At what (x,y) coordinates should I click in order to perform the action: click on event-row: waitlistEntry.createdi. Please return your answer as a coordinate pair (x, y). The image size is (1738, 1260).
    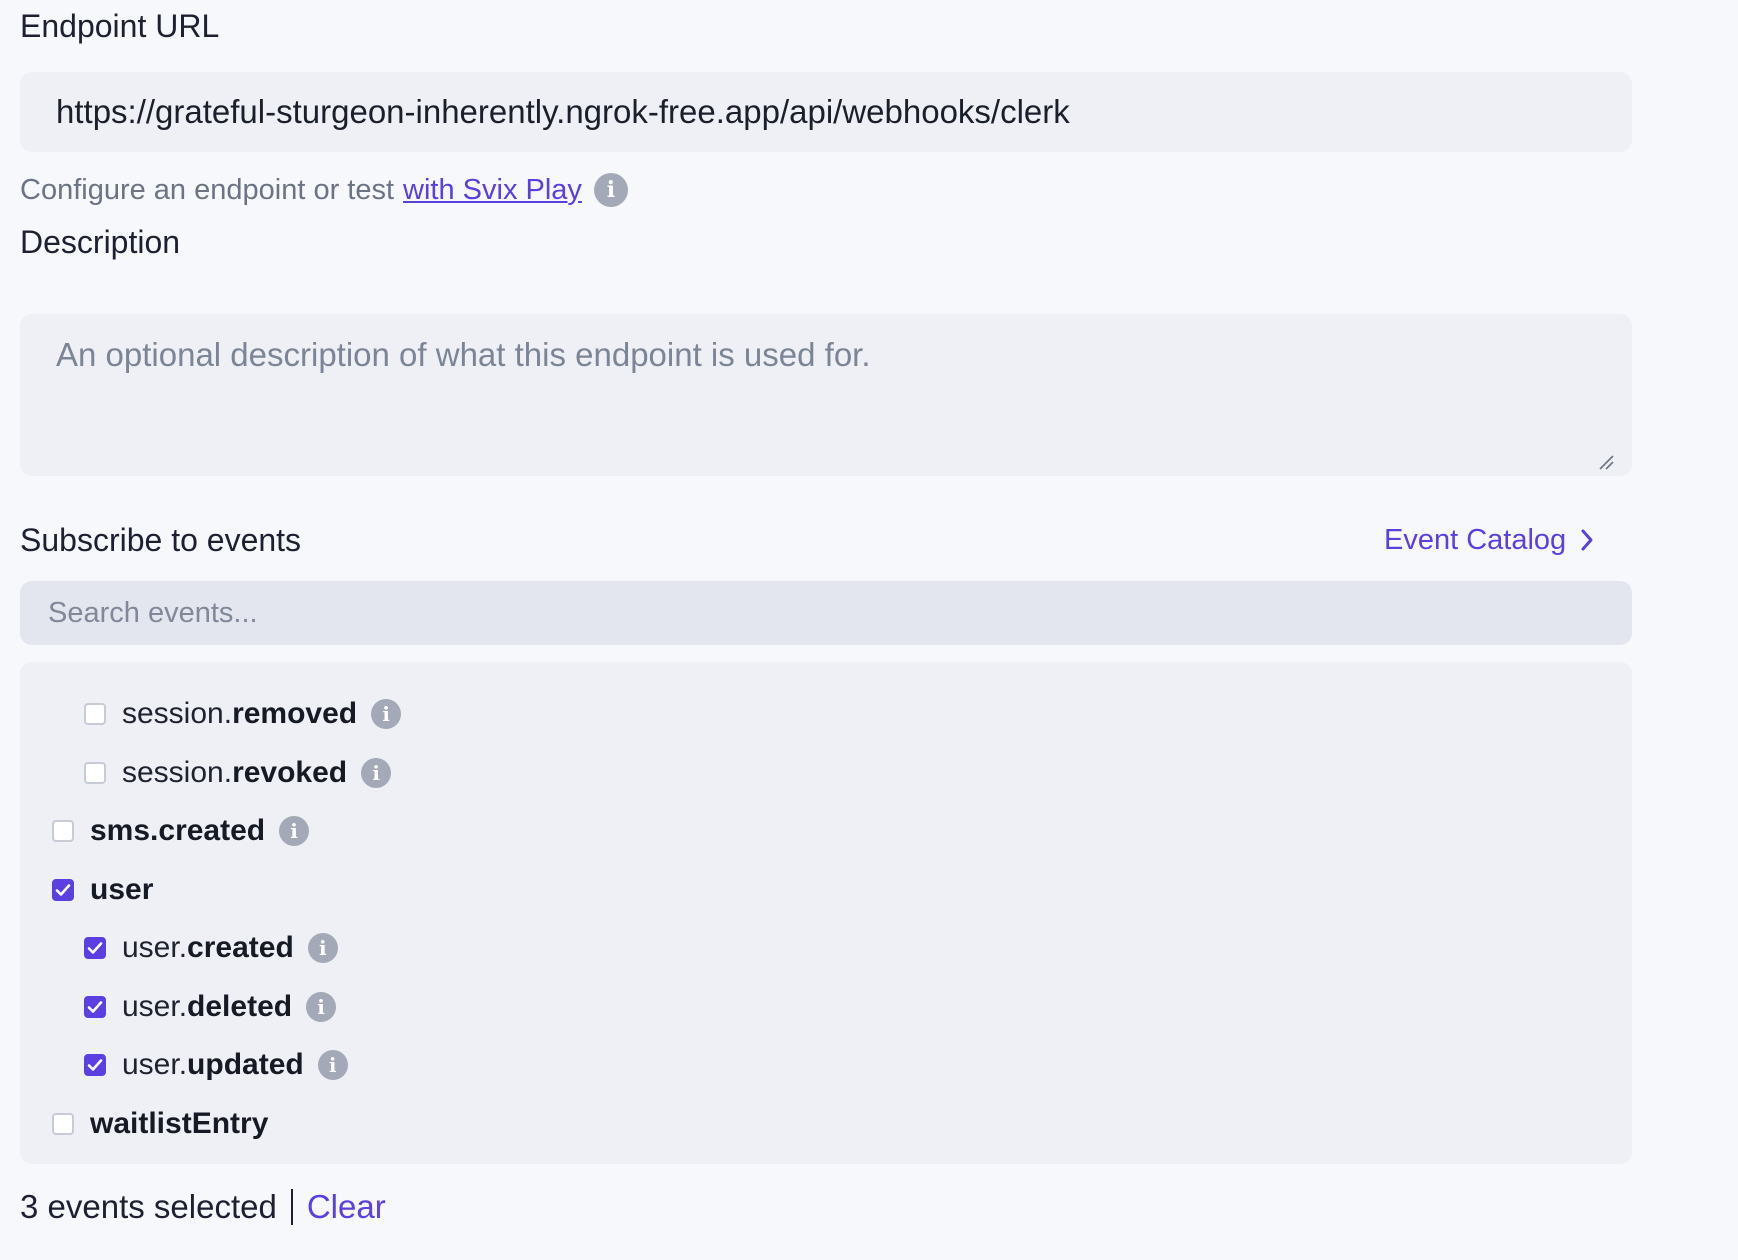
    Looking at the image, I should click on (261, 1162).